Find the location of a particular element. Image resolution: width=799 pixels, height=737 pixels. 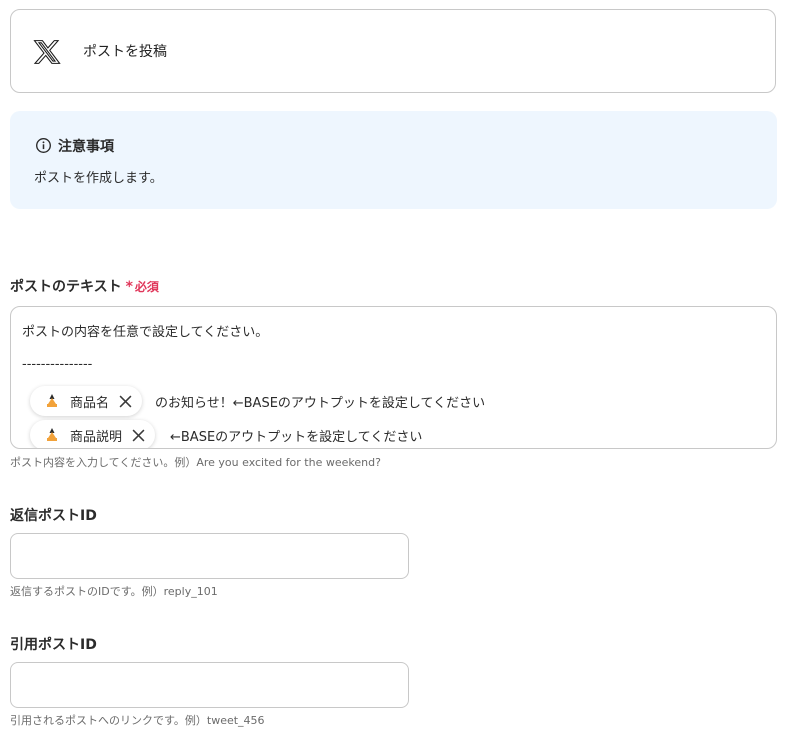

notice-box: 注意事項 ポストを作成します。 is located at coordinates (393, 160).